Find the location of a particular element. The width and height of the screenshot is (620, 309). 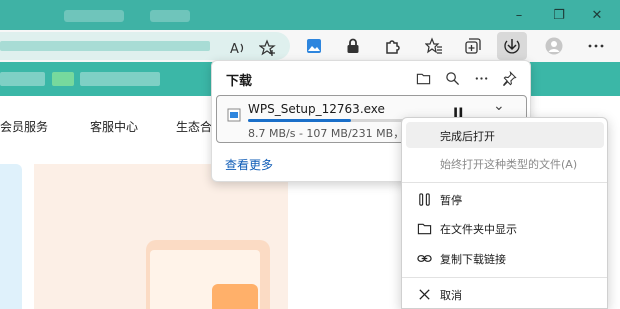

address-bar: A is located at coordinates (145, 46).